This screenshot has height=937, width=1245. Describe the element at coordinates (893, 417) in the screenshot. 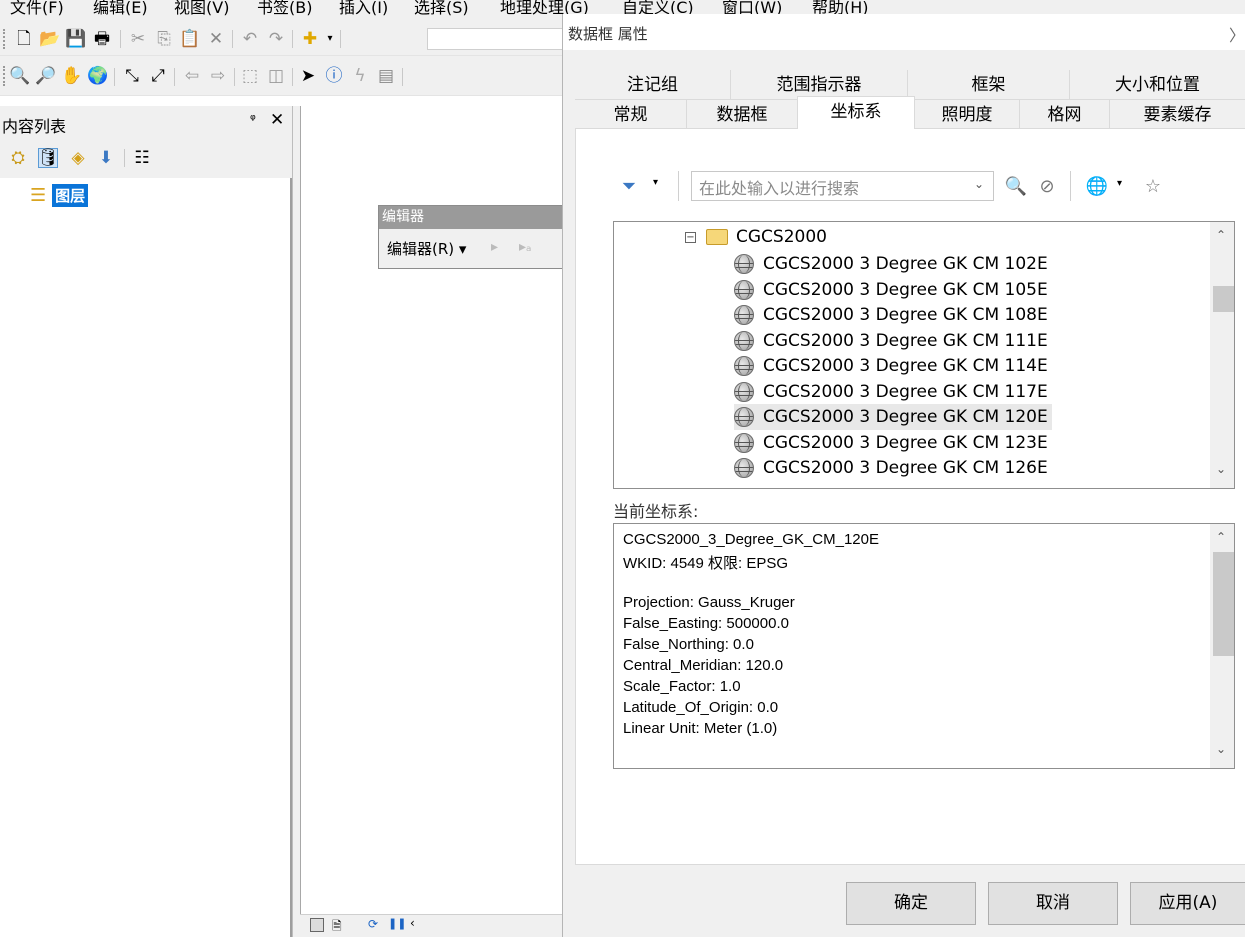

I see `tree-item-selected: CGCS2000 3 Degree GK CM 120E` at that location.